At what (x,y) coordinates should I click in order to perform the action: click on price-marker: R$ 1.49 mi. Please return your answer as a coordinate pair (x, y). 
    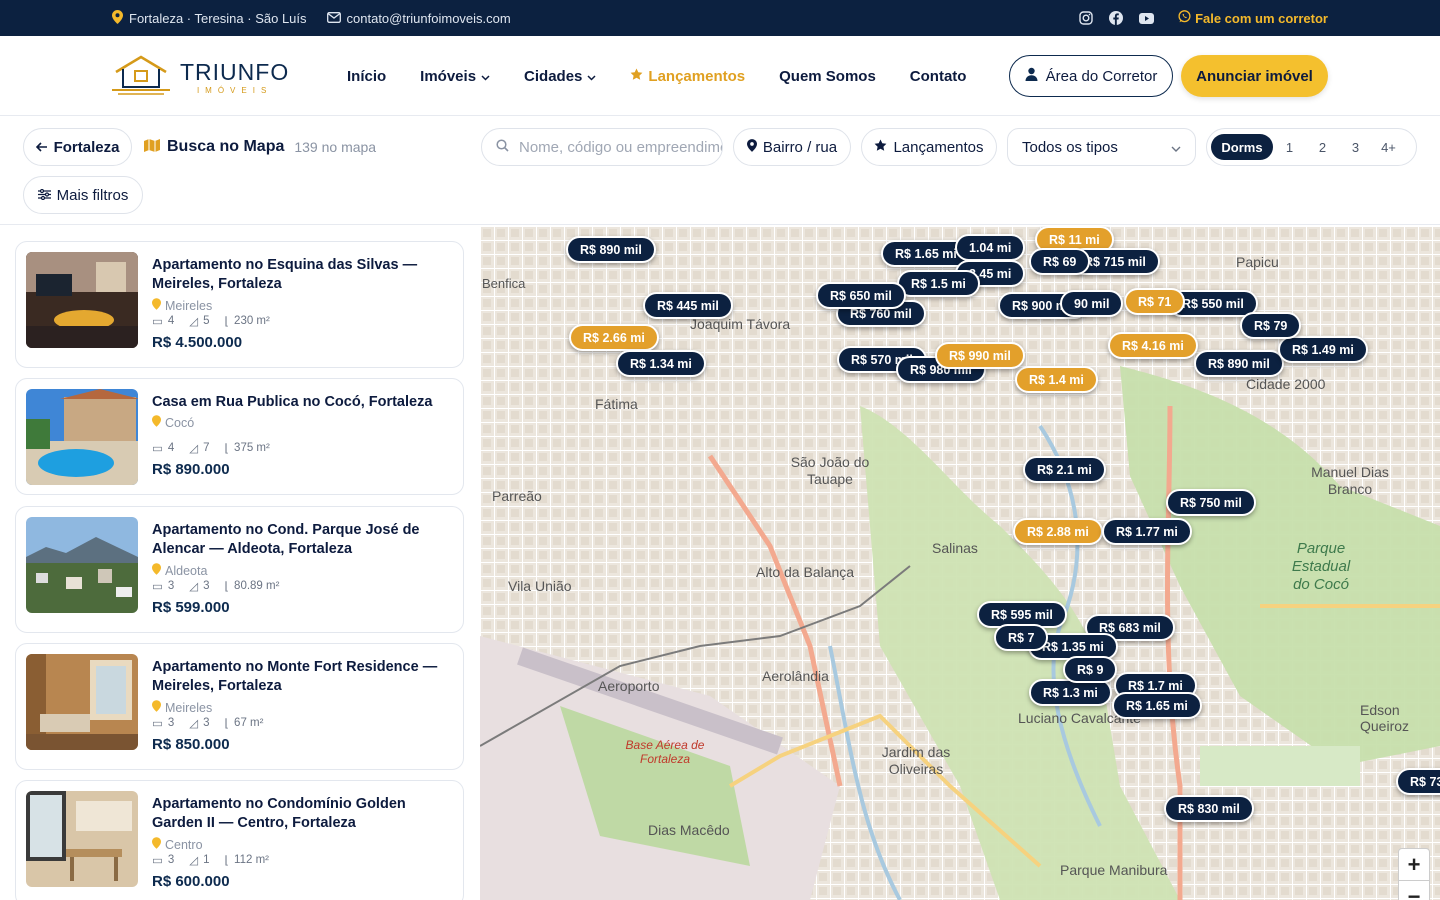
    Looking at the image, I should click on (1323, 349).